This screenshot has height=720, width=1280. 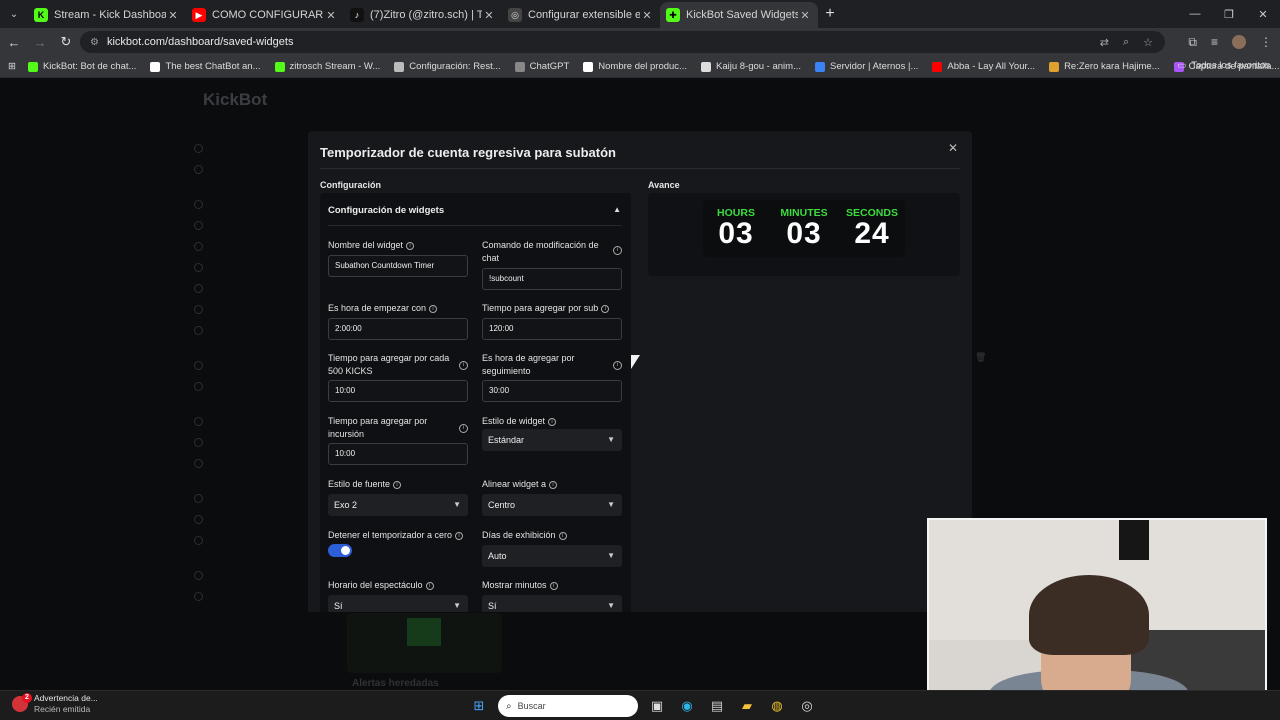 I want to click on chevron-up-icon: ▲, so click(x=617, y=209).